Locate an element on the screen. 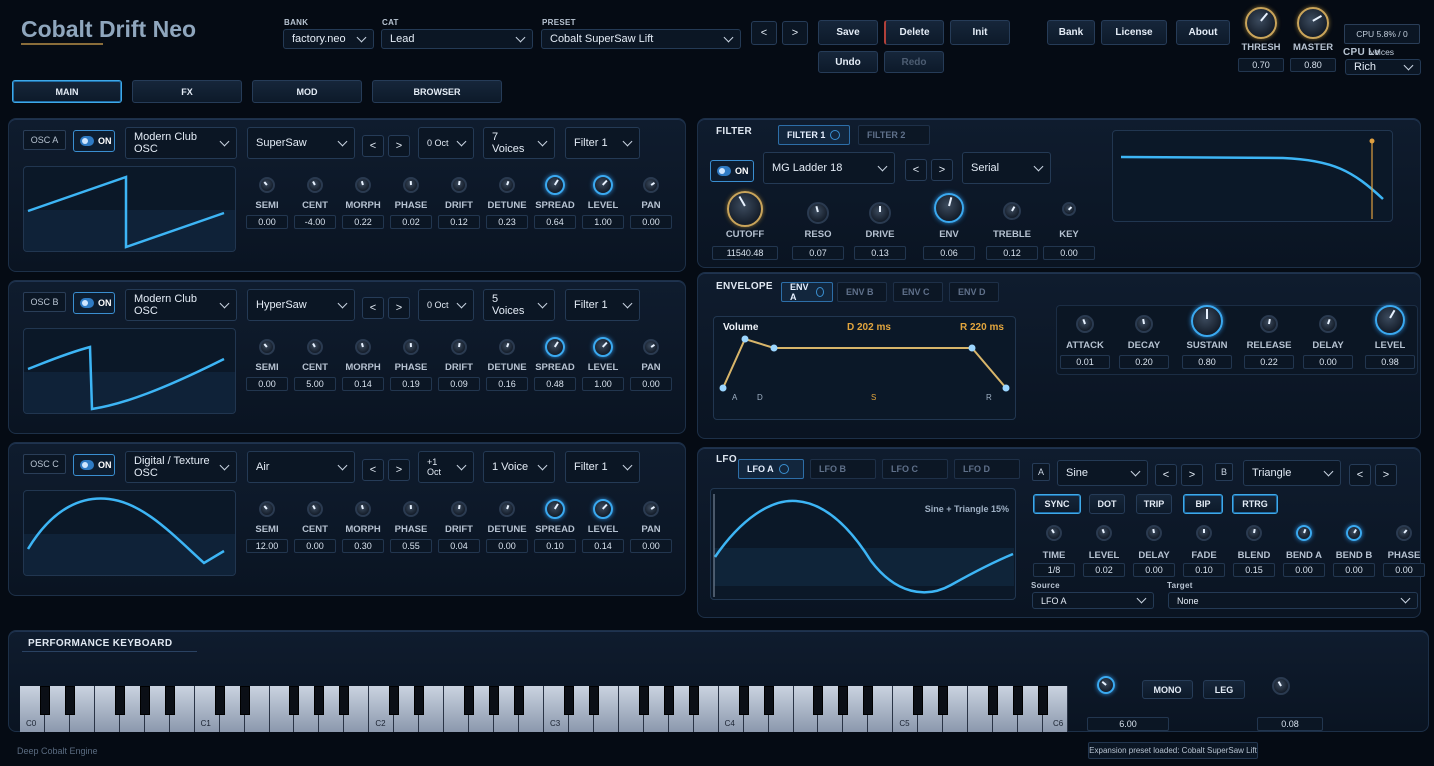 The width and height of the screenshot is (1434, 766). osc-octave-select: 0 Oct is located at coordinates (446, 305).